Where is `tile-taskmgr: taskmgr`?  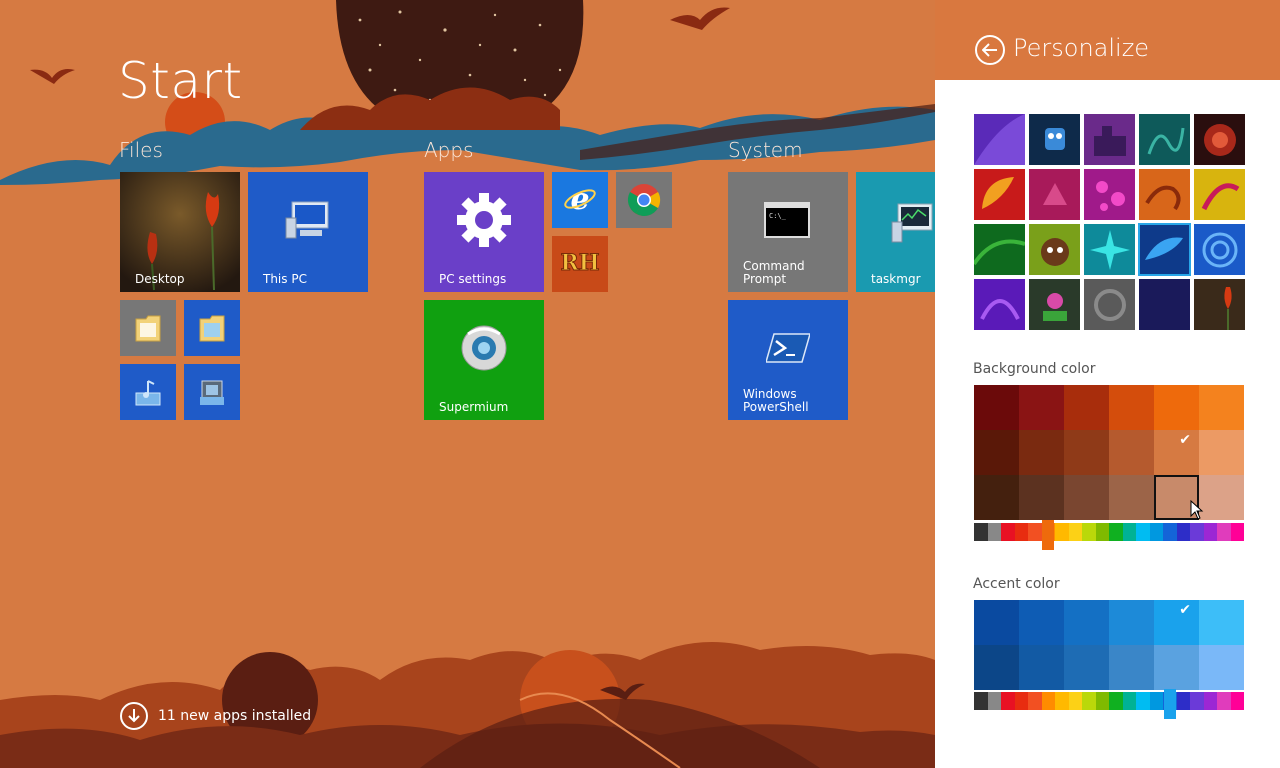 tile-taskmgr: taskmgr is located at coordinates (895, 232).